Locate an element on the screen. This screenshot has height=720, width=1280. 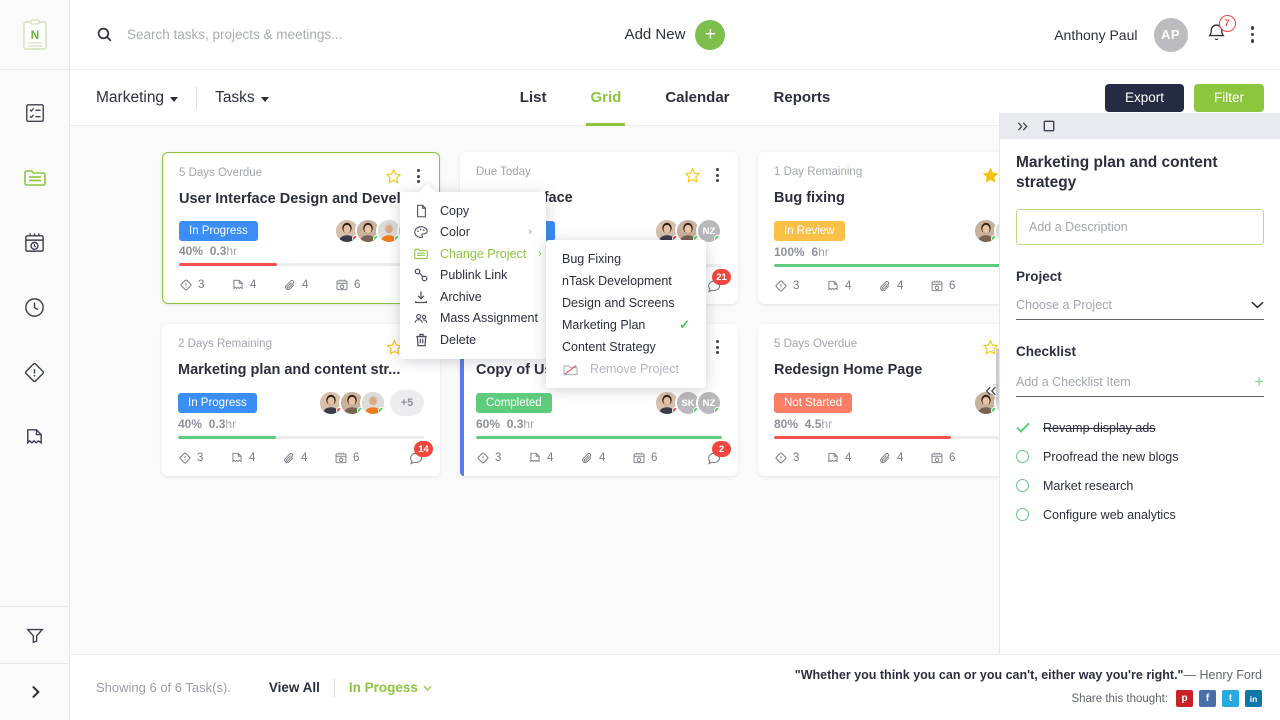
comments-button: 2 is located at coordinates (718, 453).